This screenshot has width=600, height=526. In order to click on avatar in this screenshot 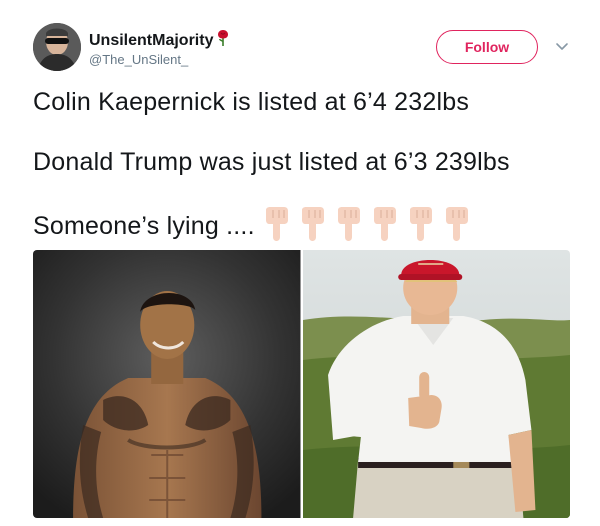, I will do `click(57, 47)`.